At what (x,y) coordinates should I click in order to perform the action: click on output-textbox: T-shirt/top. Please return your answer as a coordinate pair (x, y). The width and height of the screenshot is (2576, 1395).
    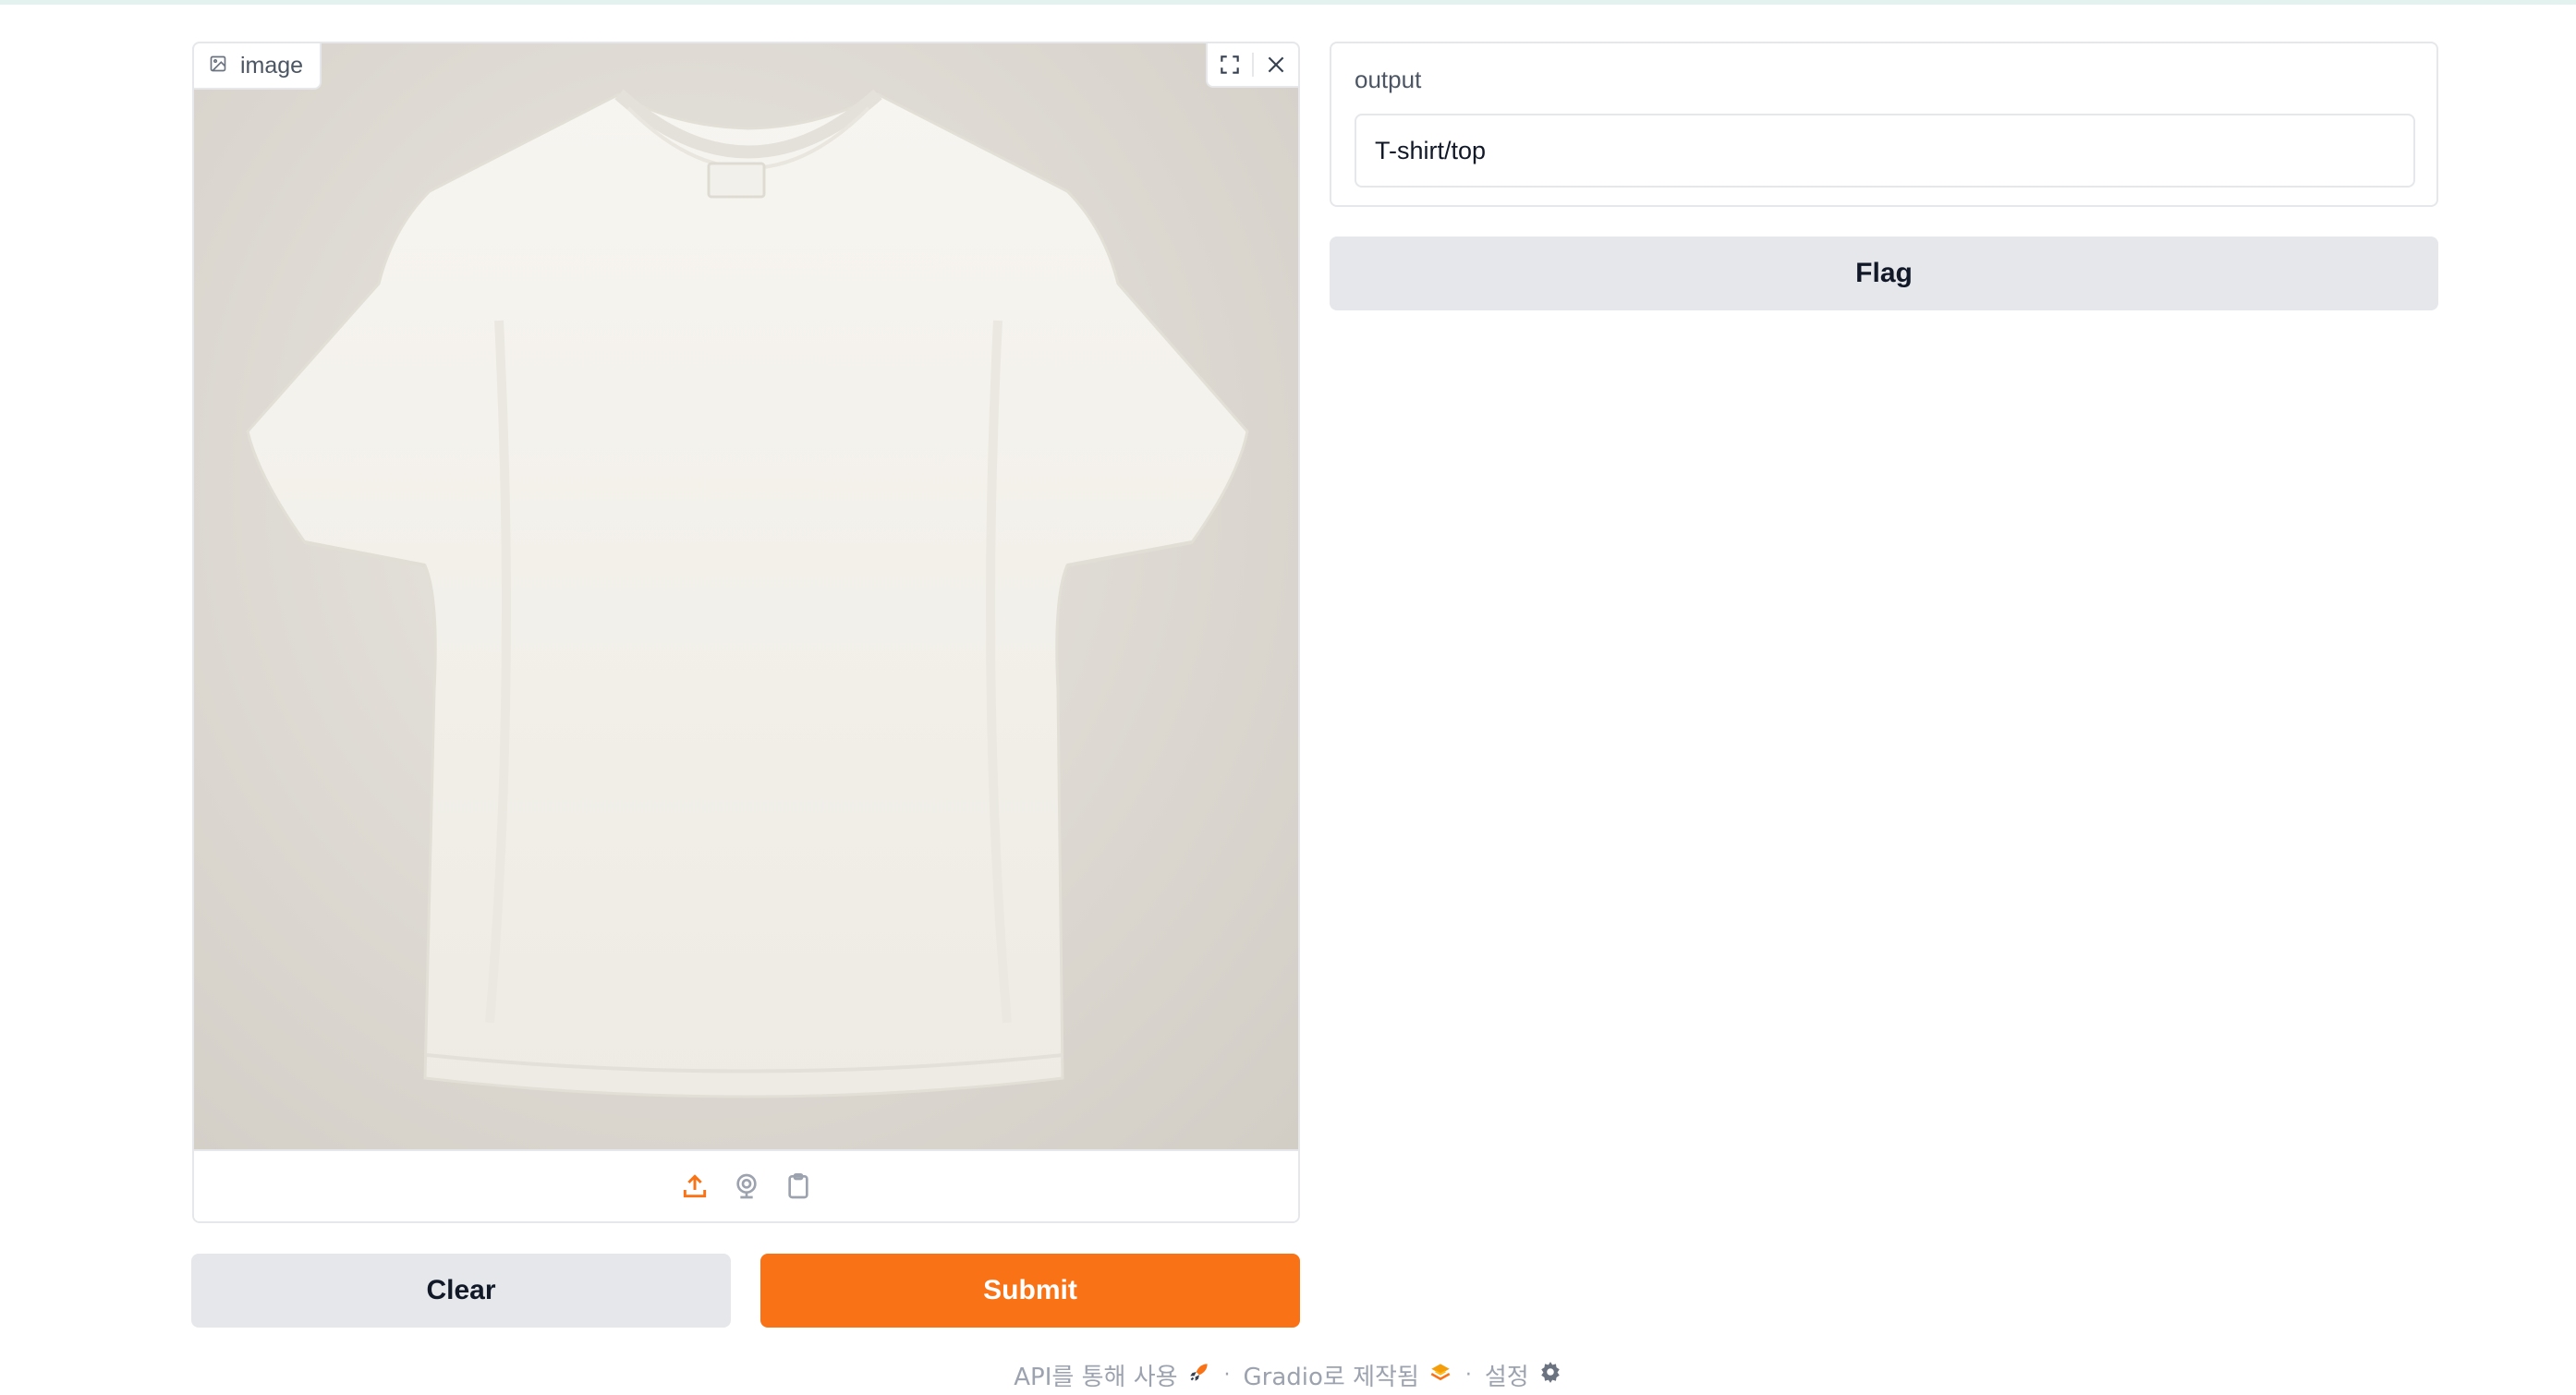
    Looking at the image, I should click on (1885, 151).